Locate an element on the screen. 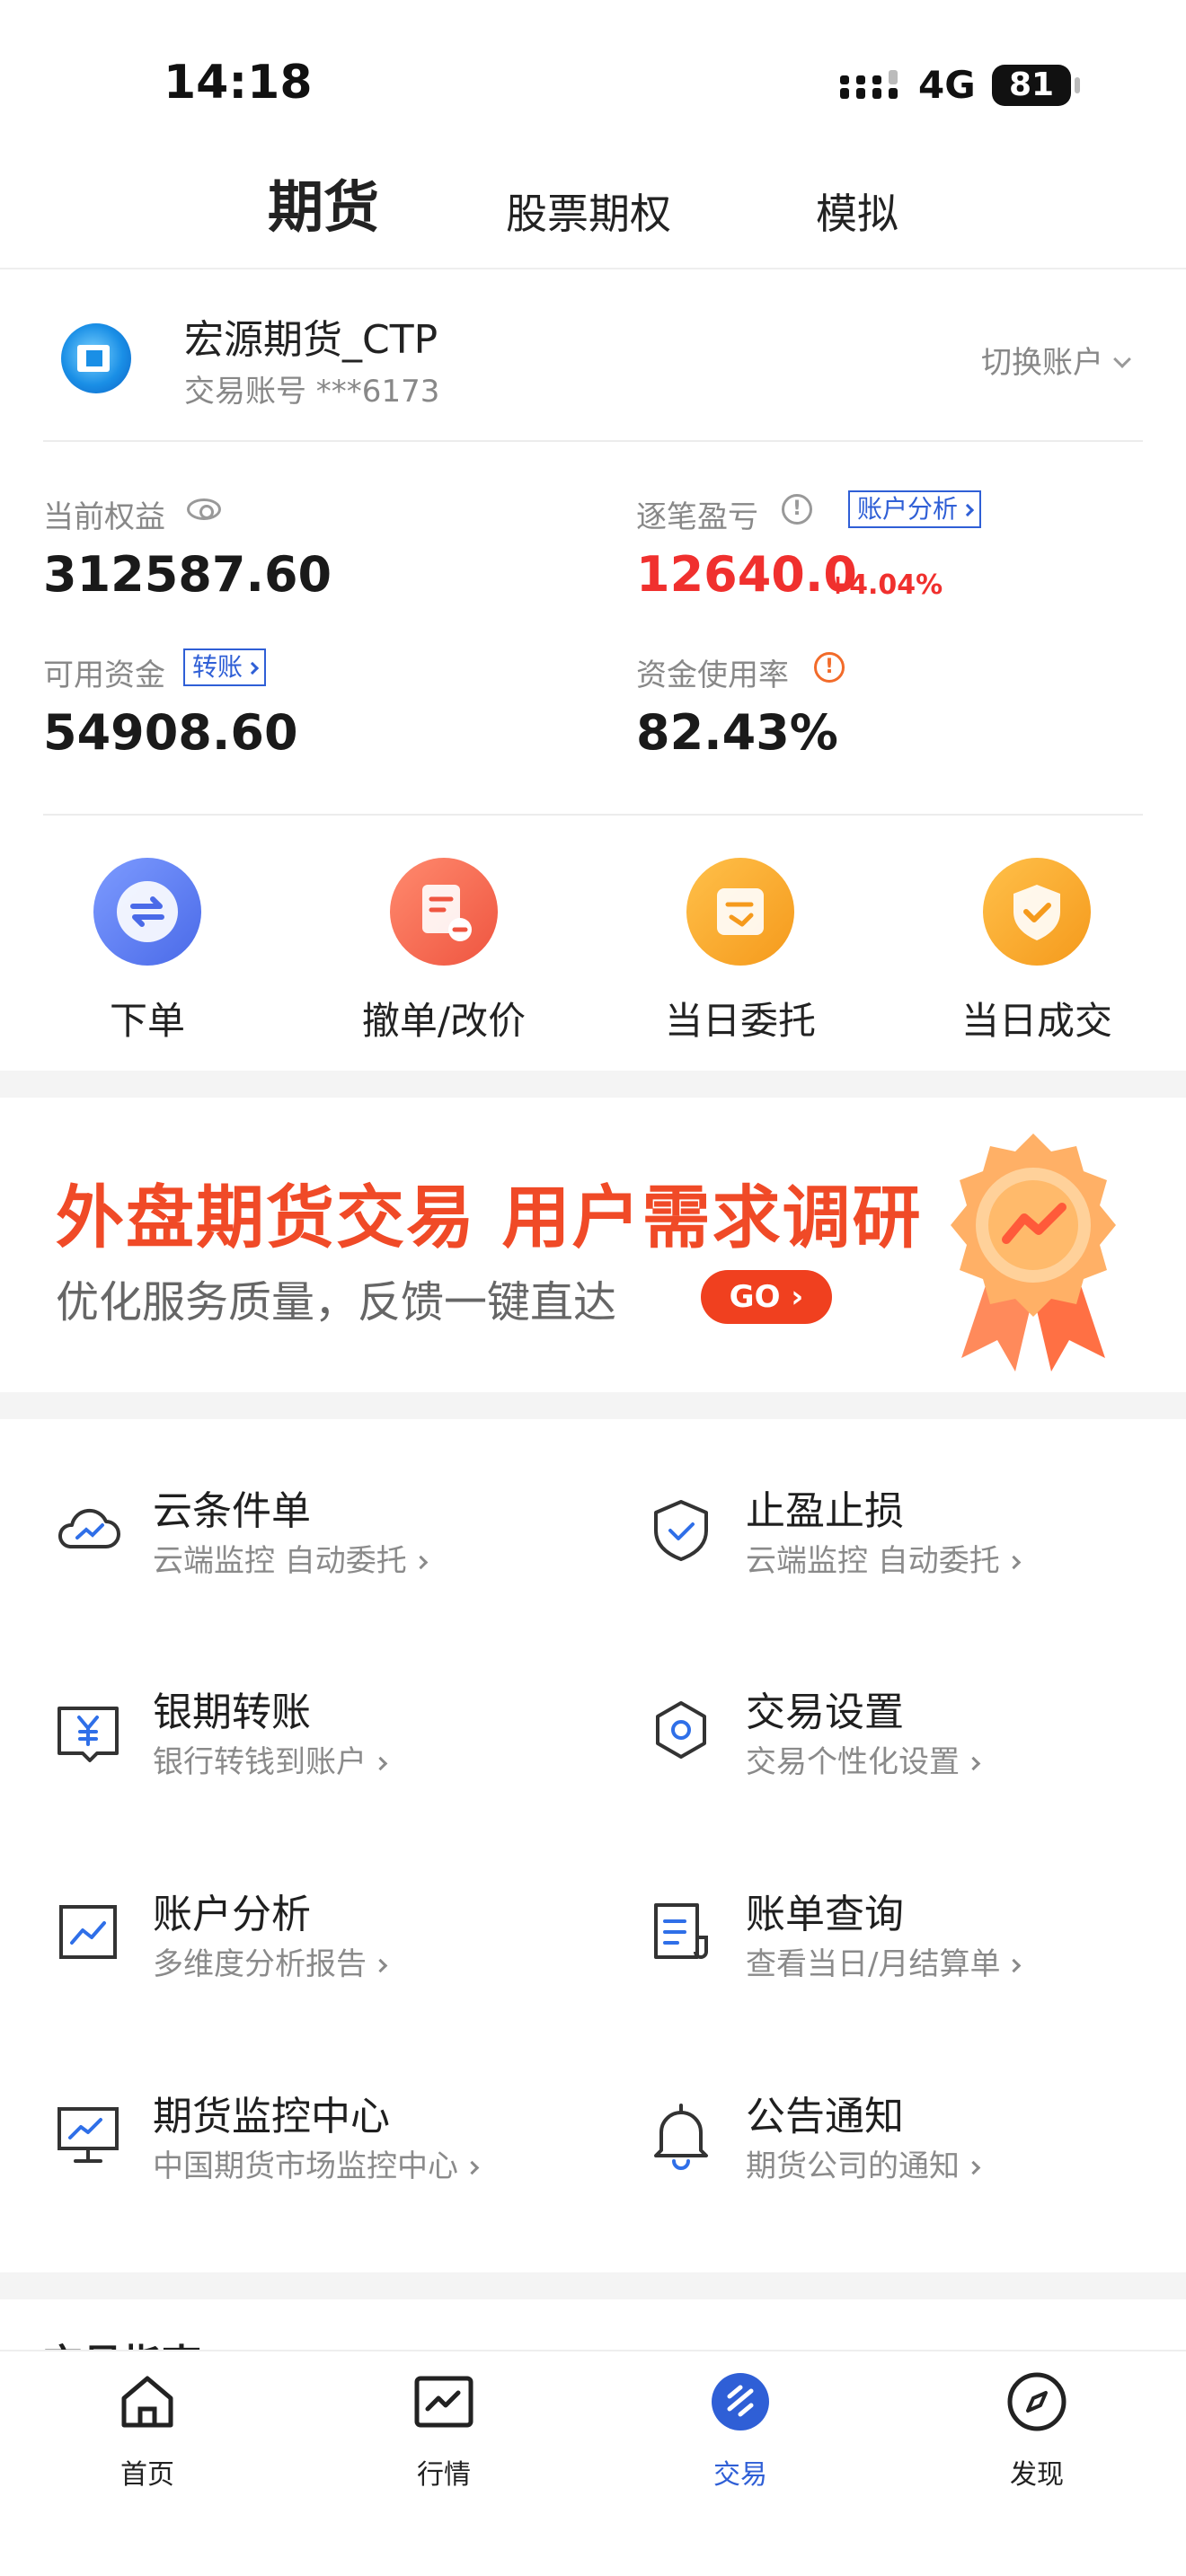 This screenshot has height=2576, width=1186. market-chart-icon is located at coordinates (444, 2402).